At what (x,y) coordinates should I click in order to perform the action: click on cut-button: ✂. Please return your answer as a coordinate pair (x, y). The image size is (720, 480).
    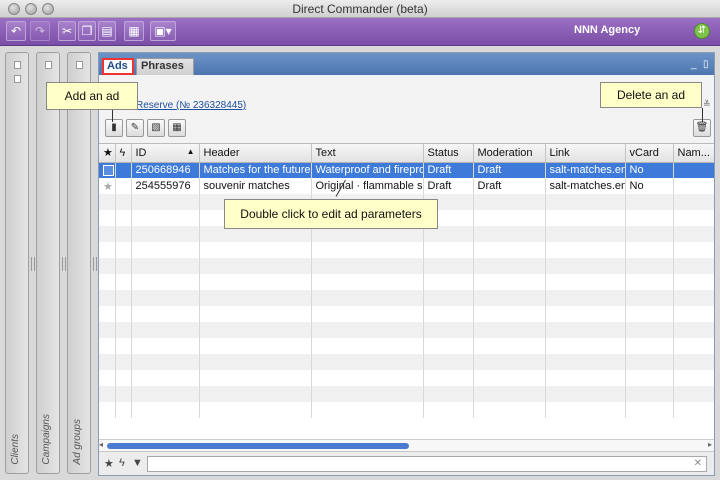
    Looking at the image, I should click on (67, 31).